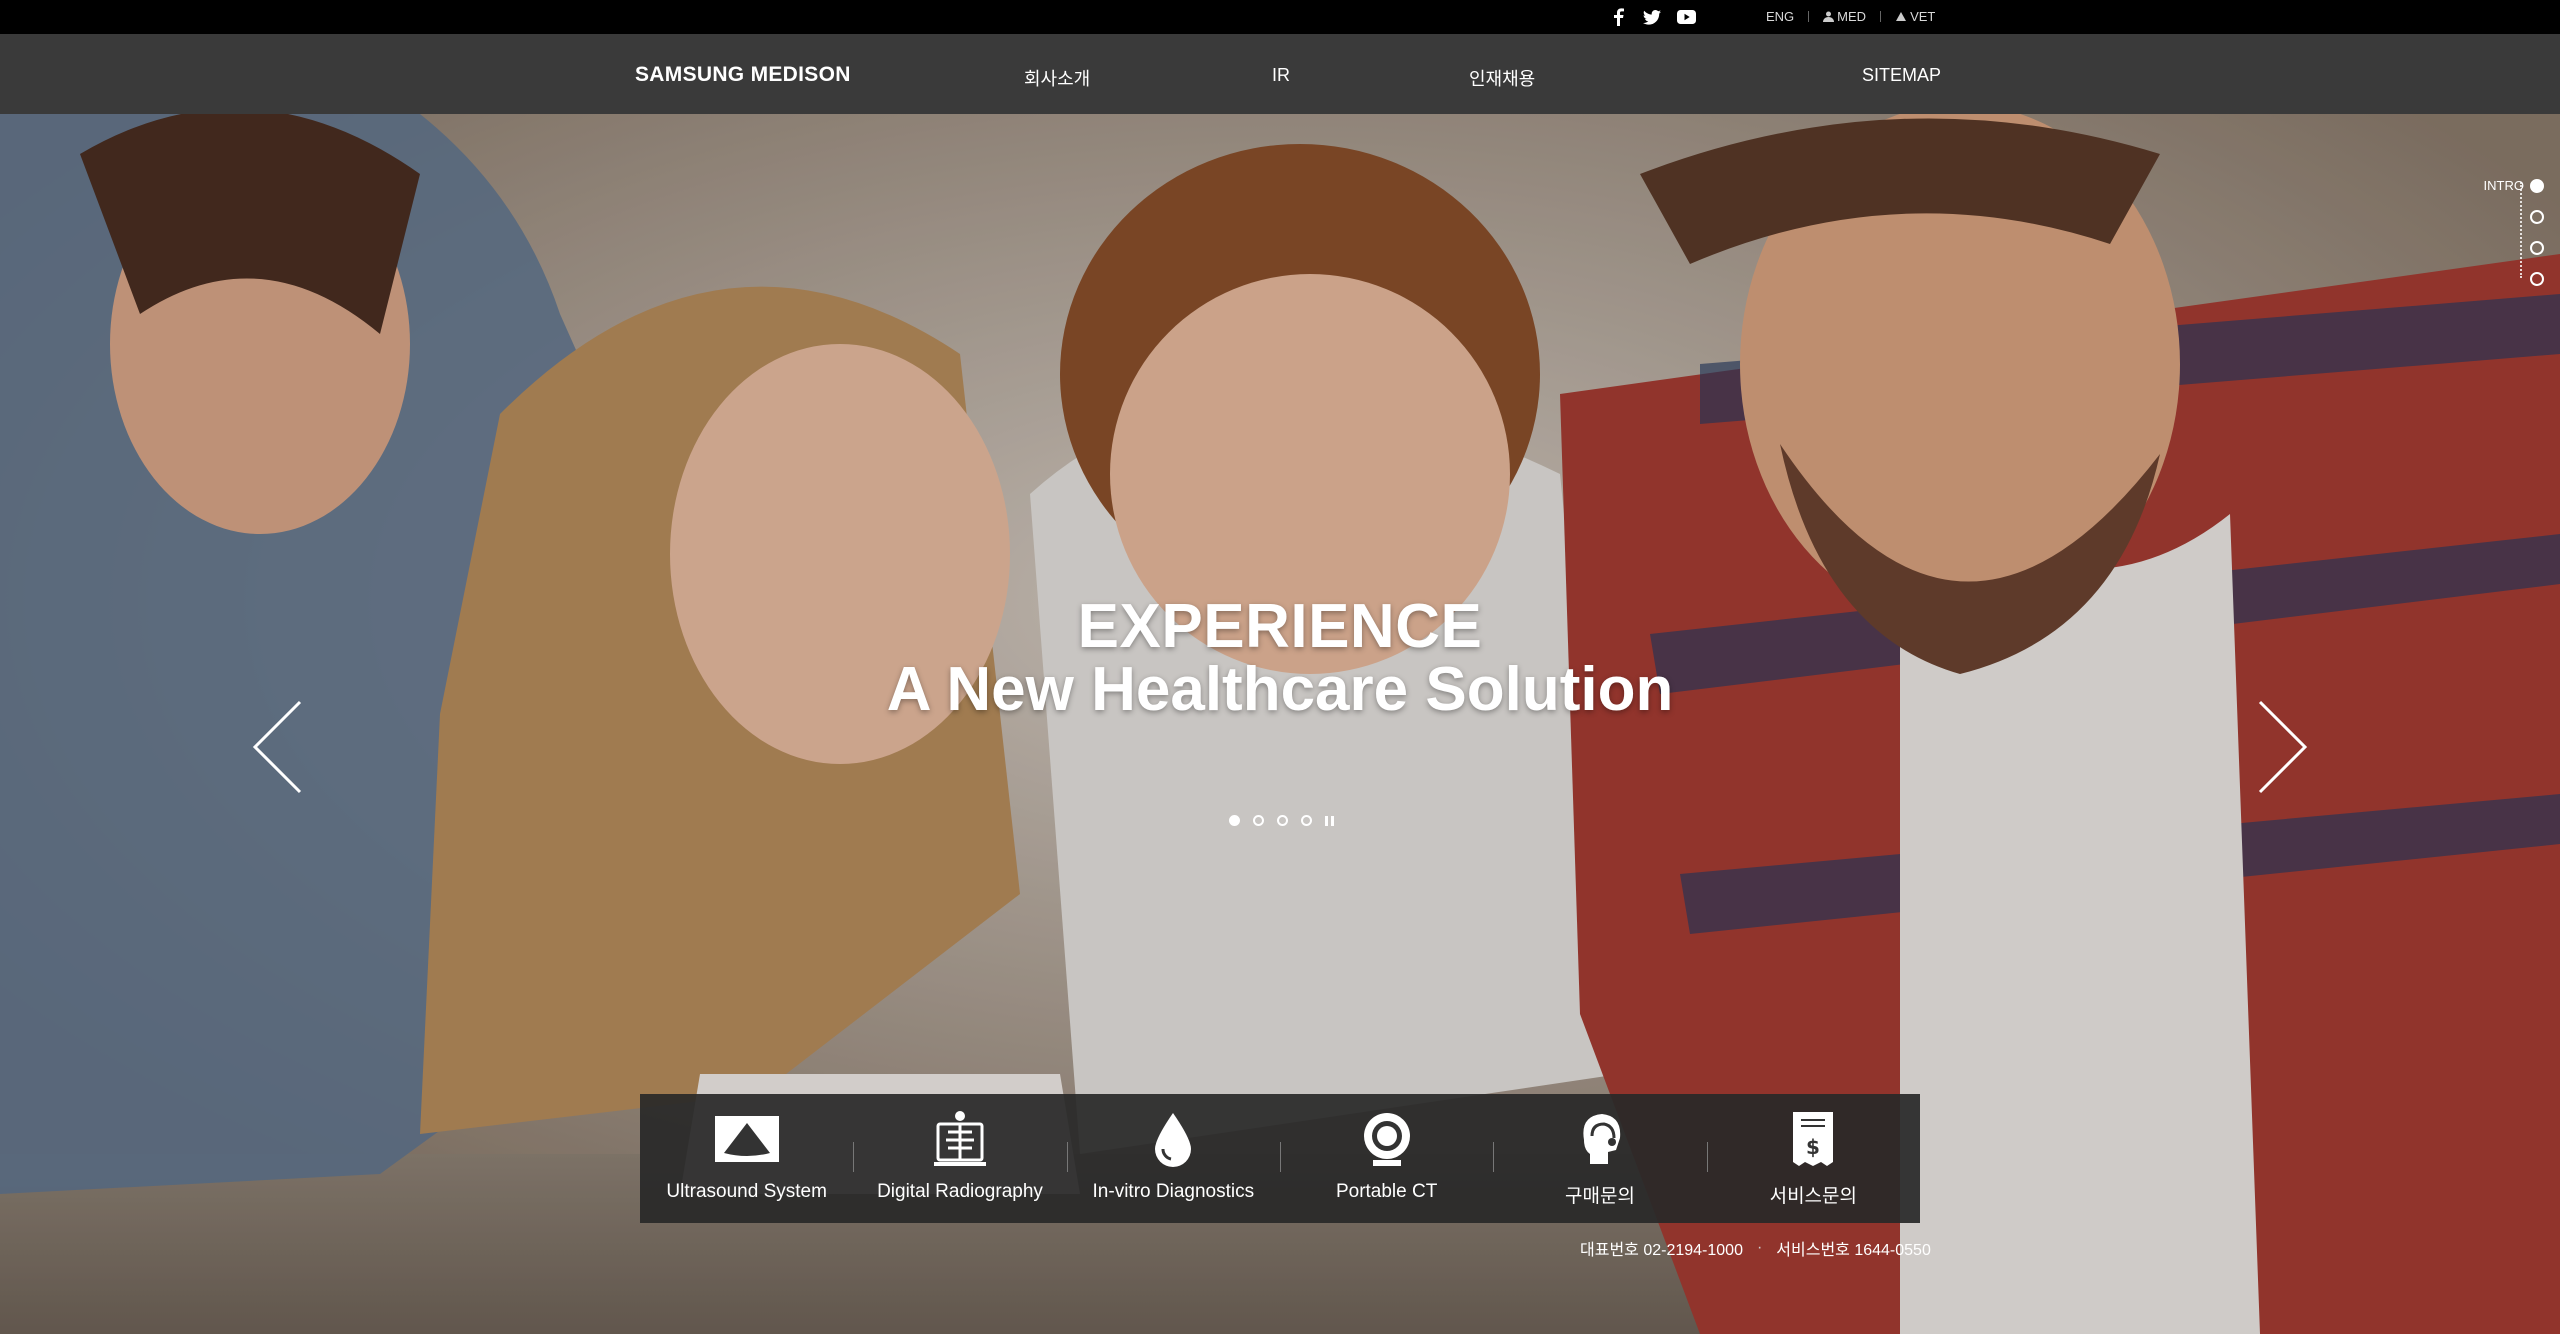 Image resolution: width=2560 pixels, height=1334 pixels. Describe the element at coordinates (746, 1191) in the screenshot. I see `quick-item-label: Ultrasound System` at that location.